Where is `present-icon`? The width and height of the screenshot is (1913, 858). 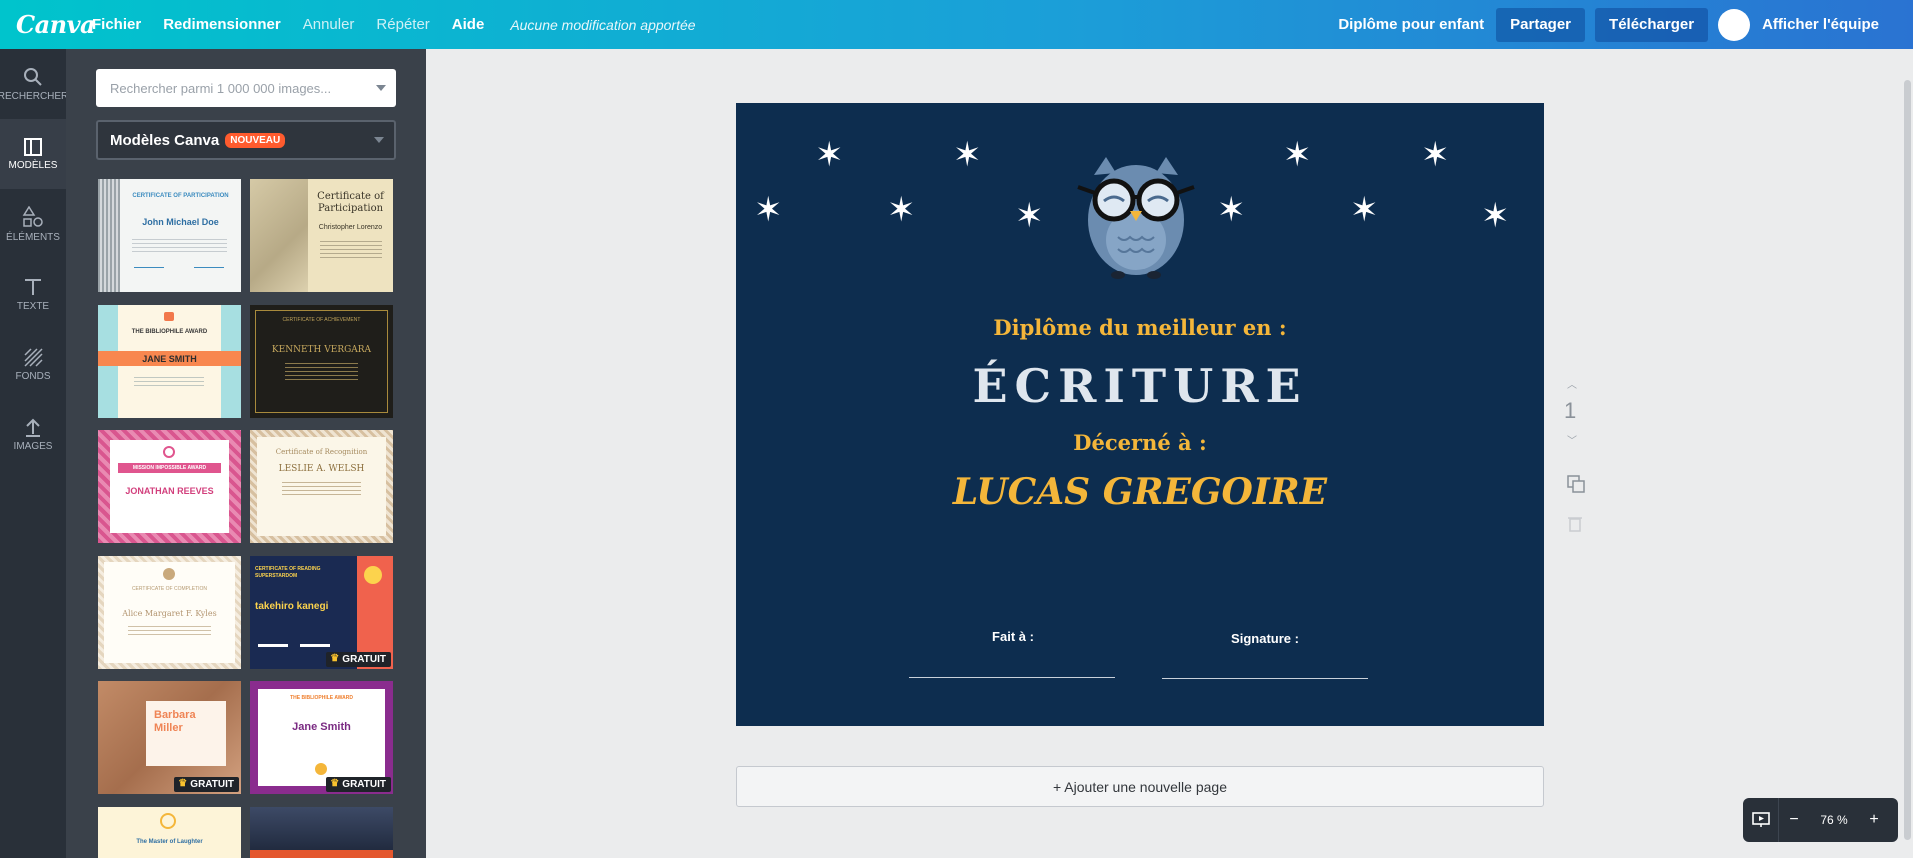 present-icon is located at coordinates (1760, 819).